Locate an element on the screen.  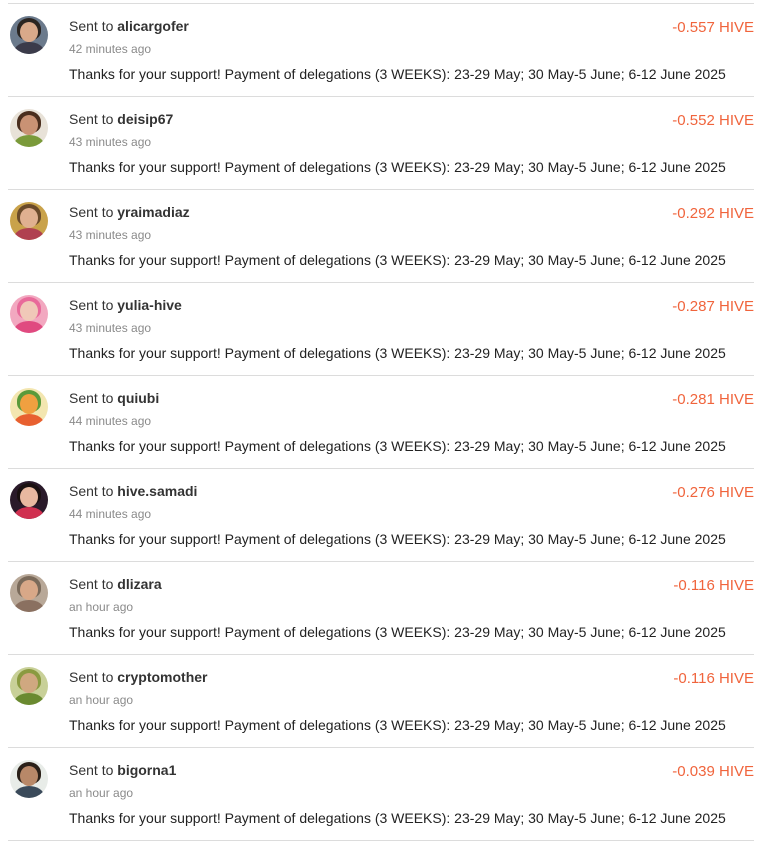
transfer-title: Sent to yraimadiaz is located at coordinates (129, 212).